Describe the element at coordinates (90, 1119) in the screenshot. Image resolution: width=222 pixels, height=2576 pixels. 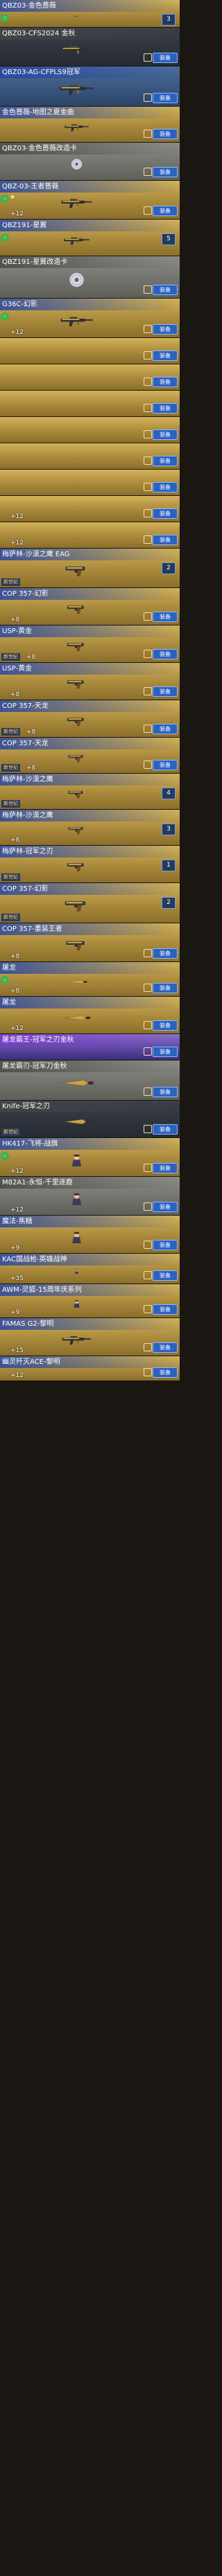
I see `item-card: Knife-冠军之刃 新世纪 装备` at that location.